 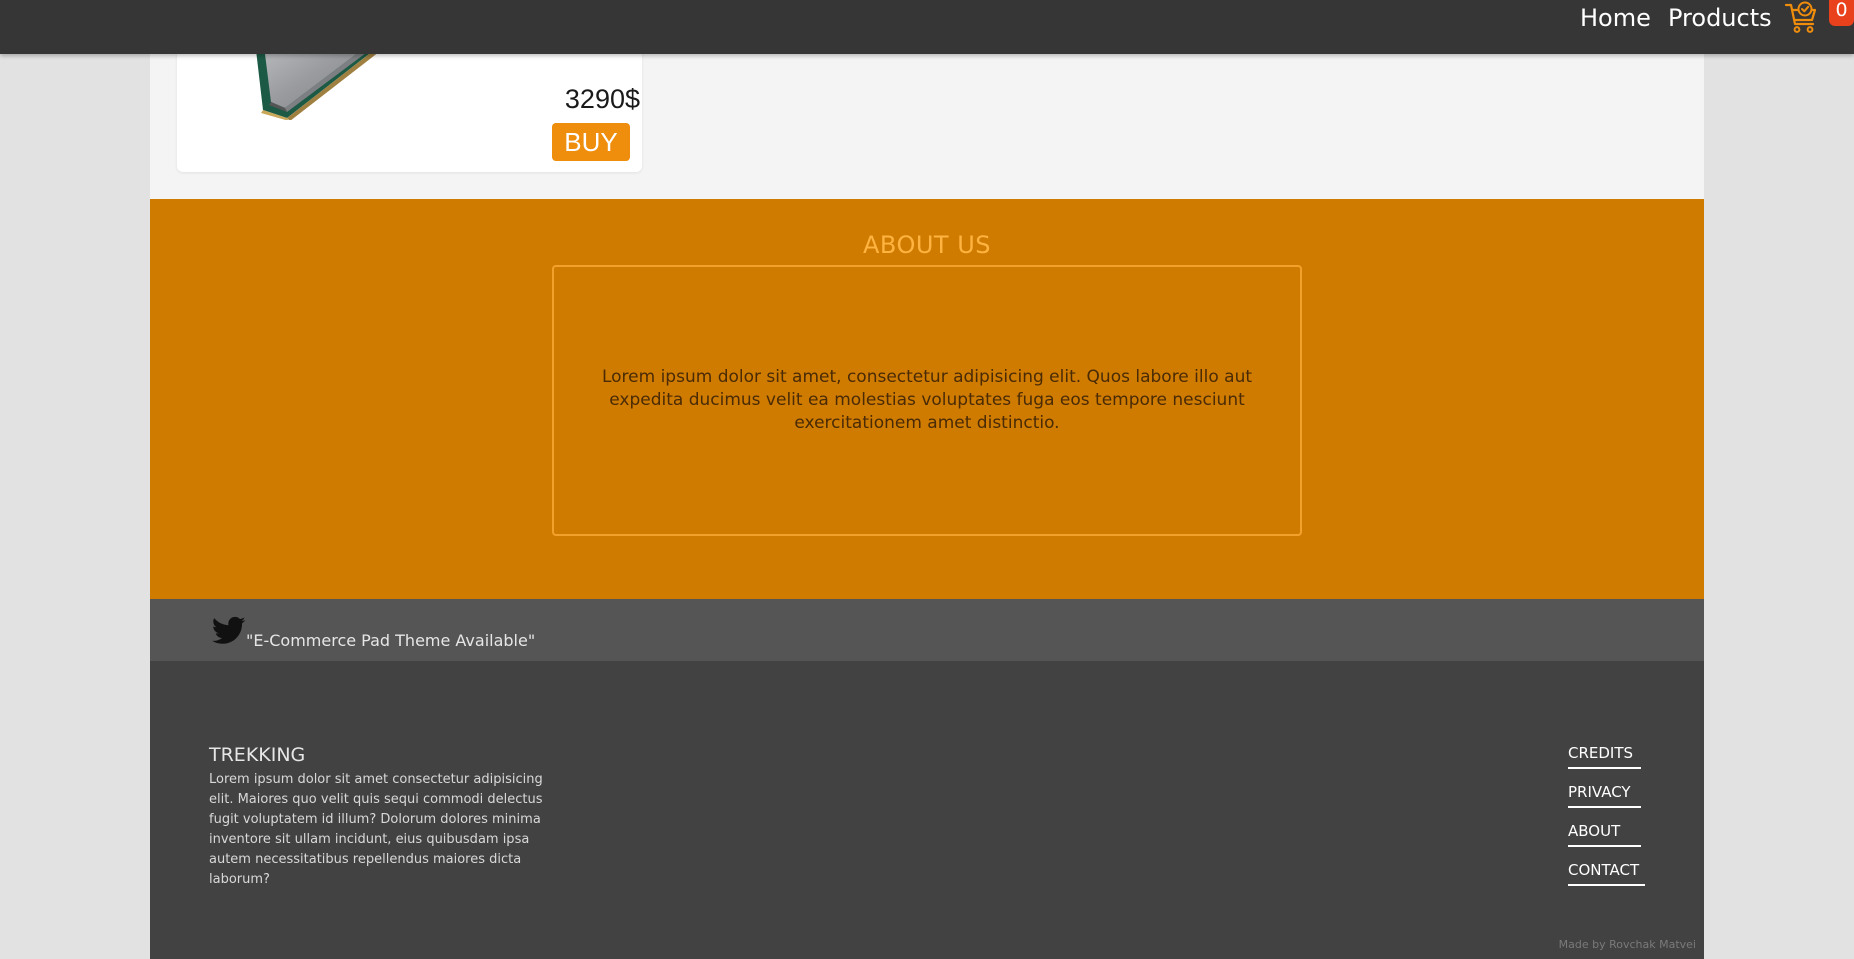 I want to click on footer-link-contact: CONTACT, so click(x=1606, y=873).